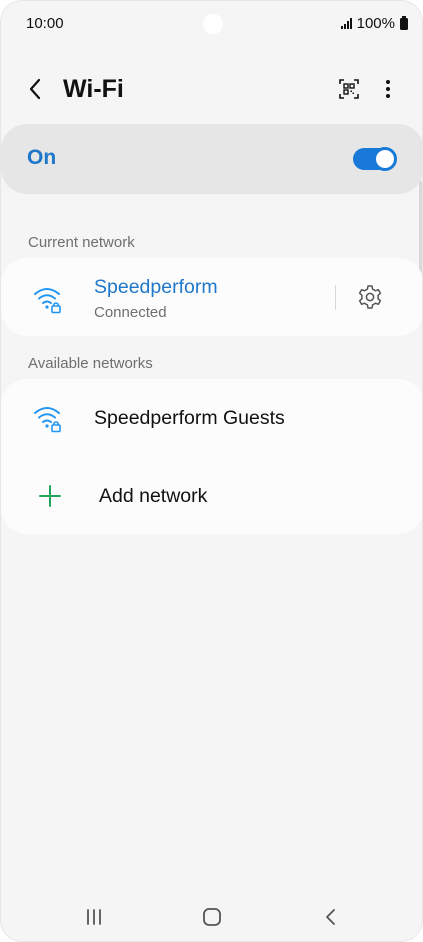  Describe the element at coordinates (346, 23) in the screenshot. I see `signal-icon` at that location.